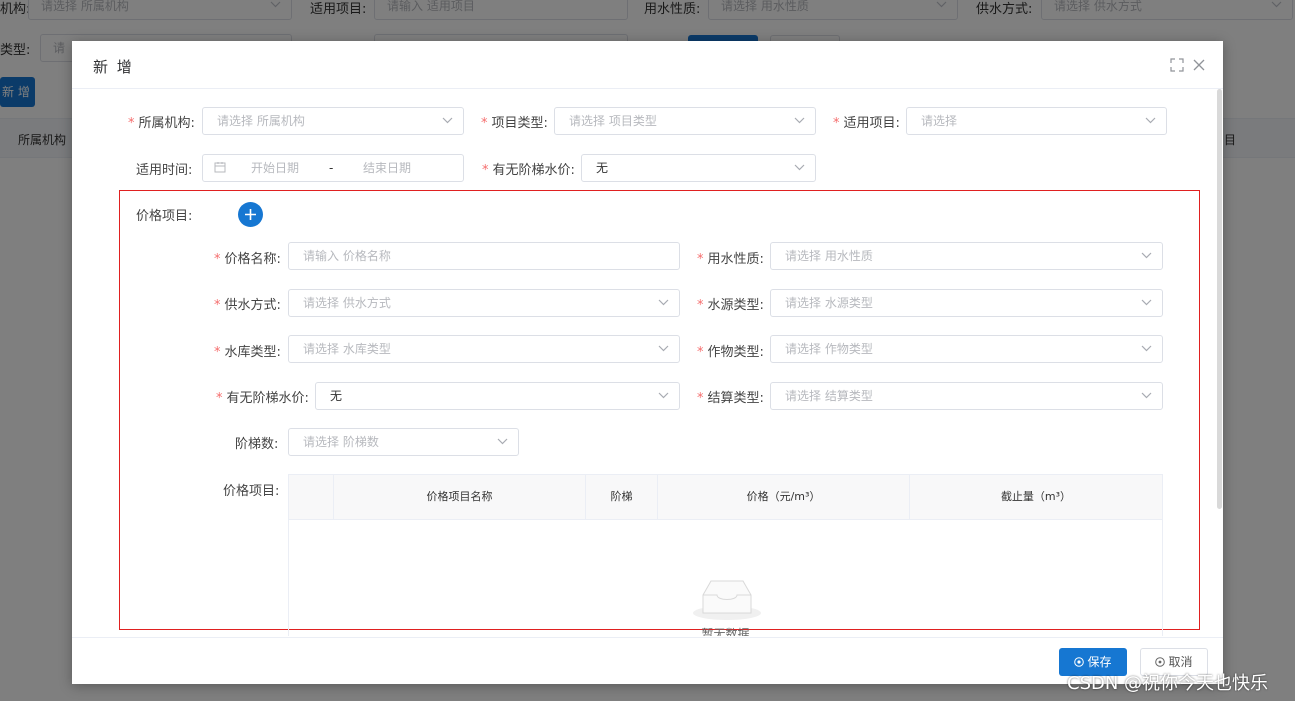 The image size is (1295, 701). What do you see at coordinates (251, 491) in the screenshot?
I see `price-table-label: 价格项目:` at bounding box center [251, 491].